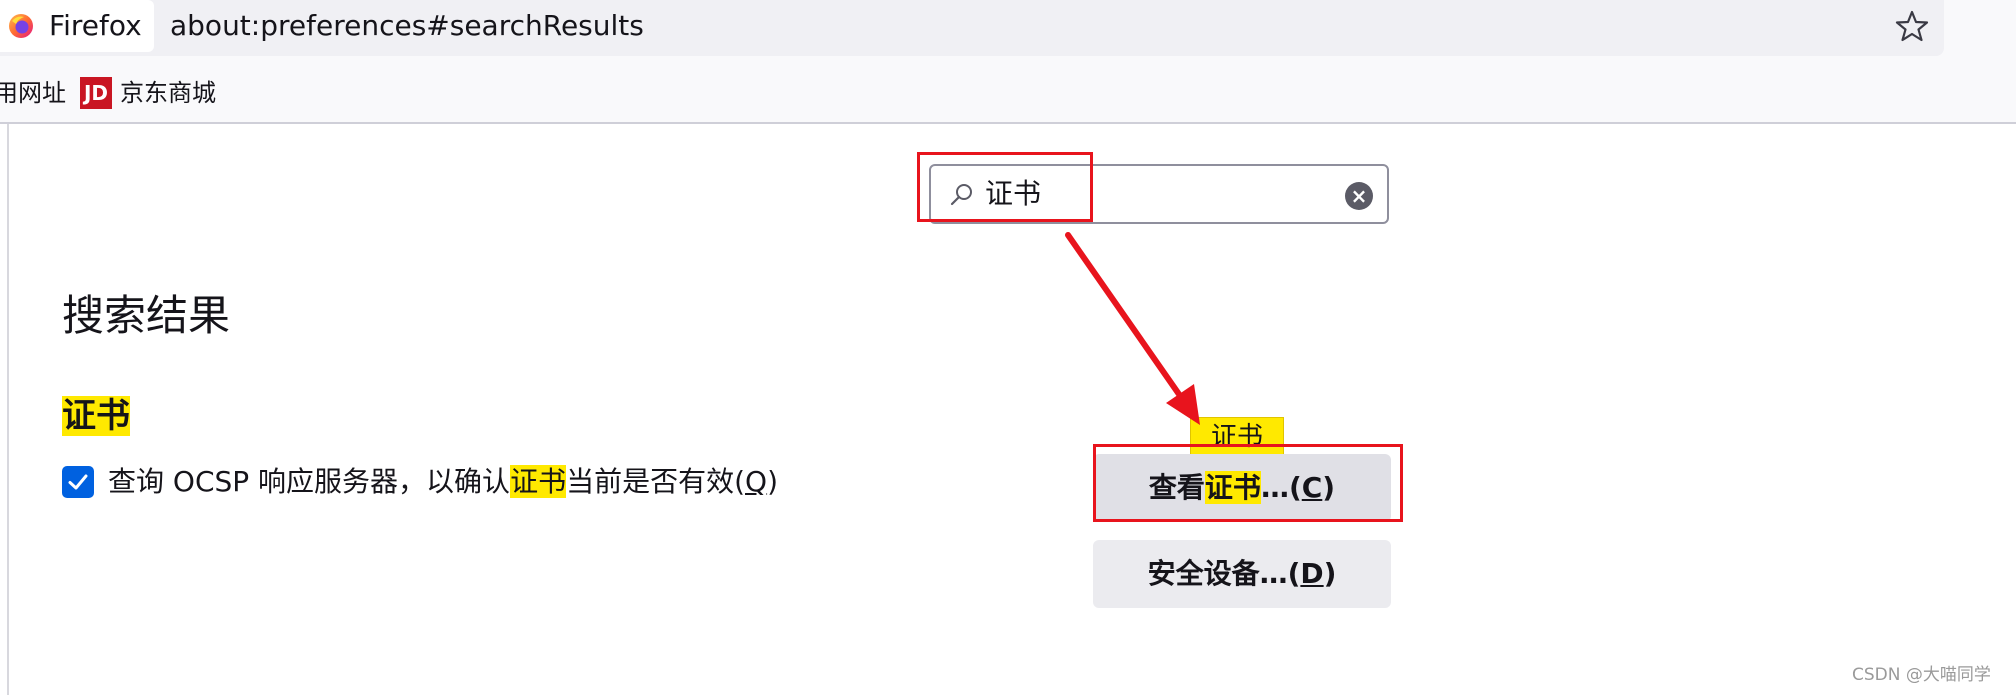 Image resolution: width=2016 pixels, height=695 pixels. I want to click on security-devices-button: 安全设备…(D), so click(1242, 574).